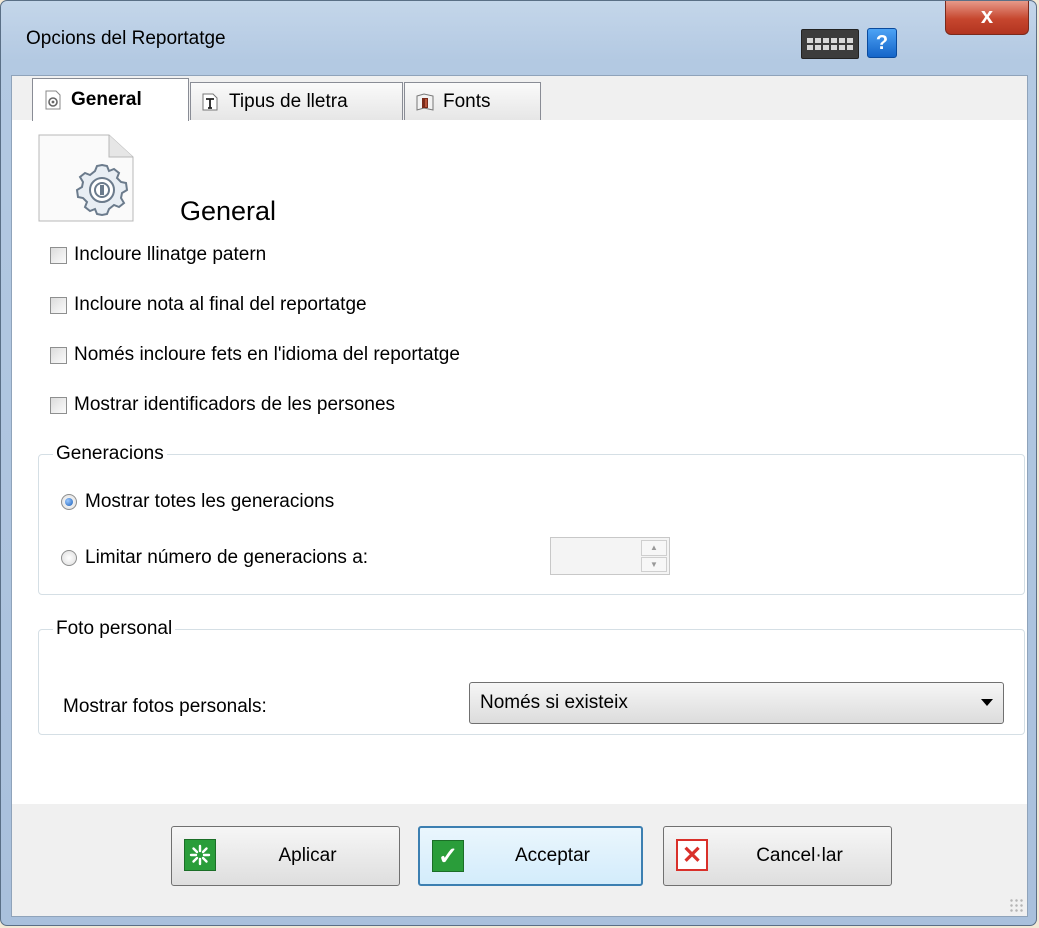 The width and height of the screenshot is (1039, 928). I want to click on checkbox-show-ids: Mostrar identificadors de les persones, so click(222, 405).